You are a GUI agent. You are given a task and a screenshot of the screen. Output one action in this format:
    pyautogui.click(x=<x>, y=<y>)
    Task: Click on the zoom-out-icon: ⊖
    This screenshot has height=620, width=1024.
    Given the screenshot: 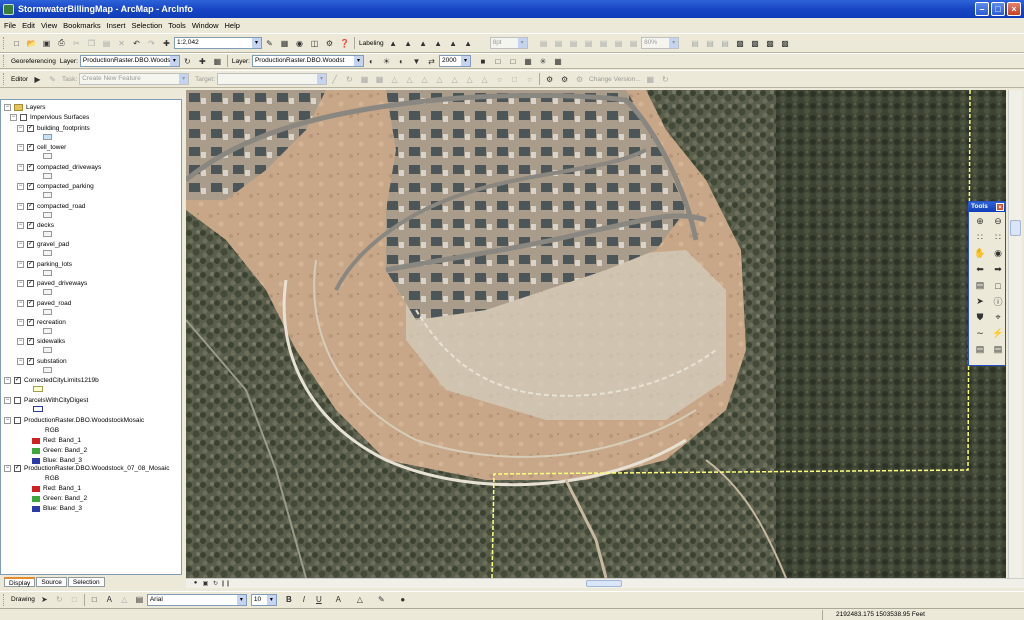 What is the action you would take?
    pyautogui.click(x=998, y=221)
    